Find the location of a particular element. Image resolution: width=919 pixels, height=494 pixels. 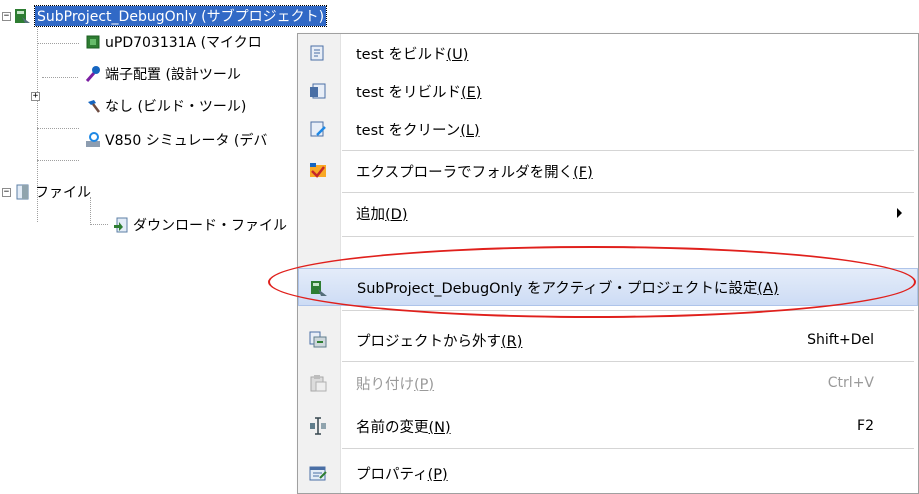

menu-item-add: 追加(D) is located at coordinates (608, 213).